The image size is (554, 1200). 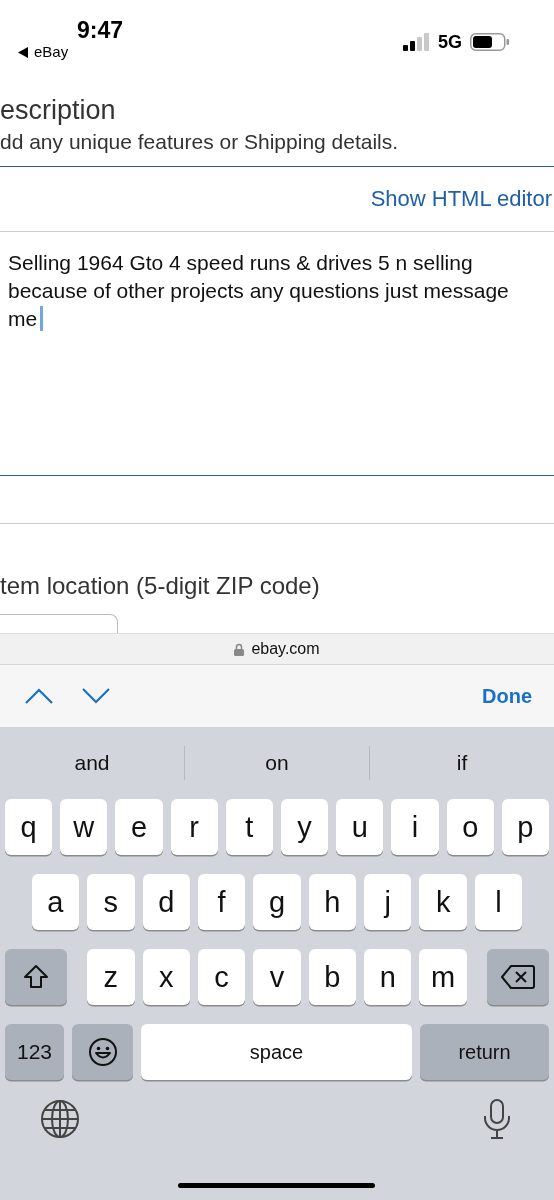 I want to click on suggestion-item: if, so click(x=462, y=763).